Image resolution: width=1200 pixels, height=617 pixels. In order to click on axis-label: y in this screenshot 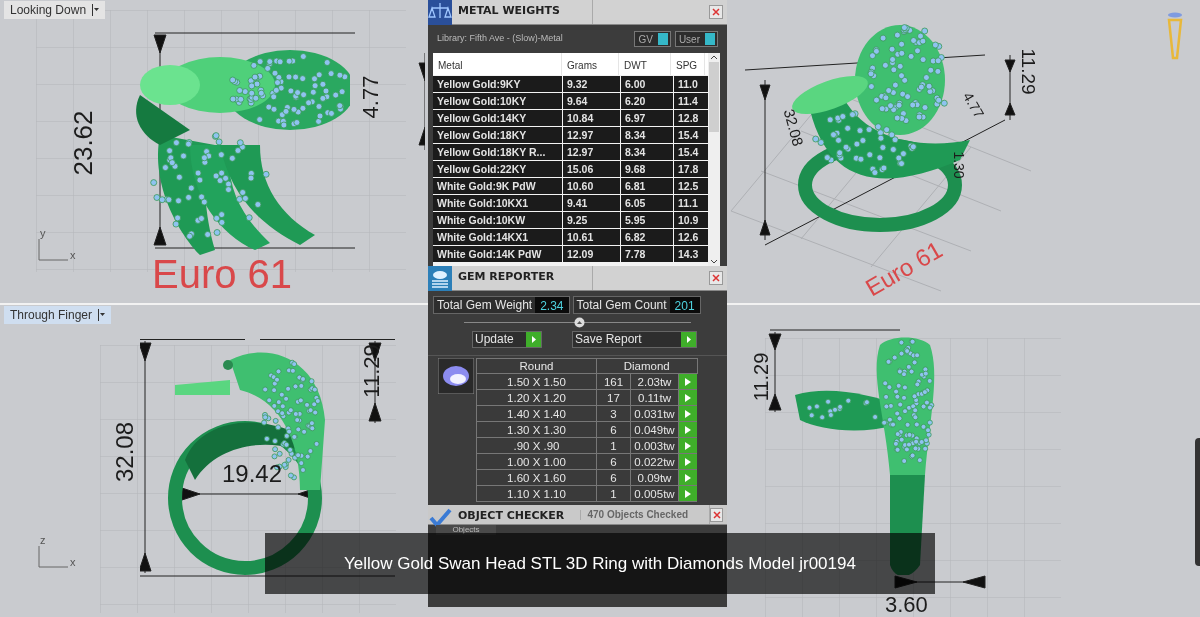, I will do `click(43, 233)`.